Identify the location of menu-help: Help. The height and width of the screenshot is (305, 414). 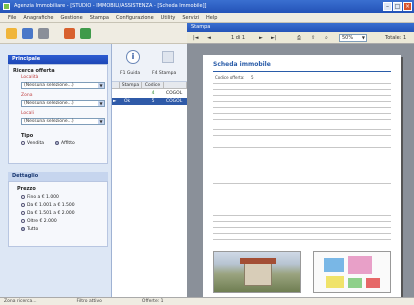
(211, 17).